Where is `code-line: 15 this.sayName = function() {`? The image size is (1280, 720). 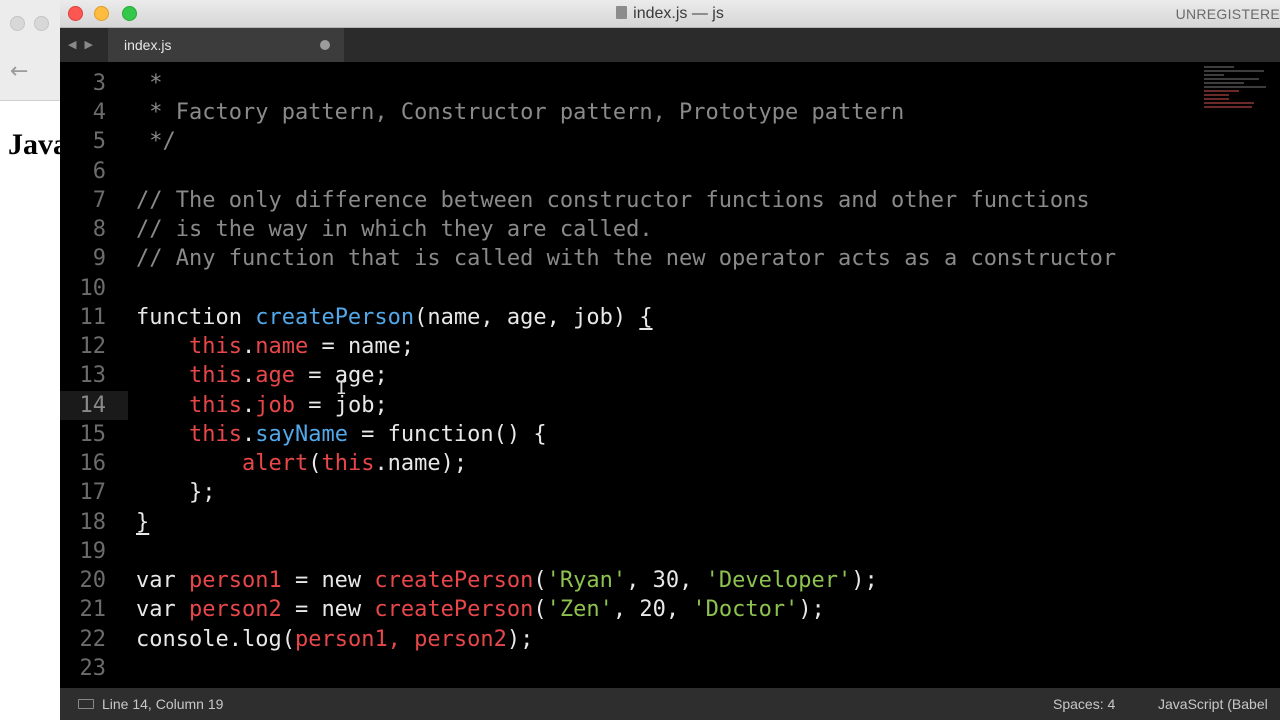 code-line: 15 this.sayName = function() { is located at coordinates (670, 434).